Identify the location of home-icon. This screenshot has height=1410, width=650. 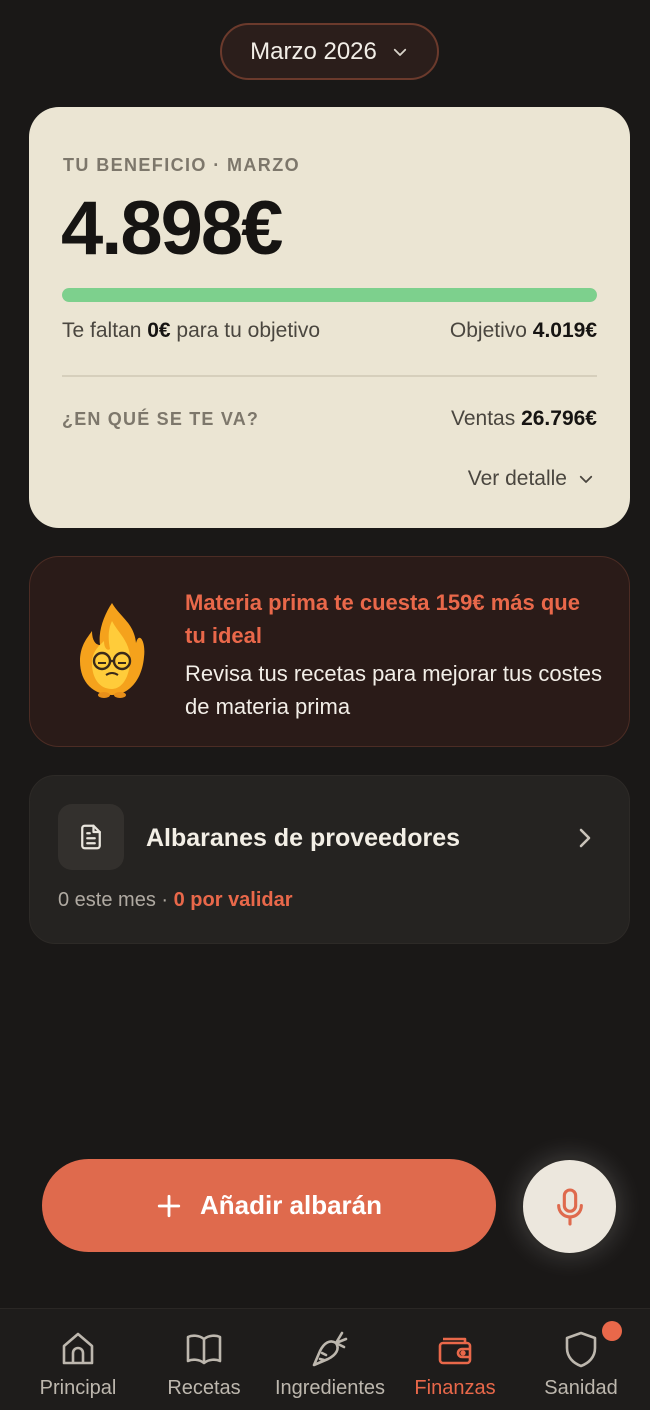
(78, 1348).